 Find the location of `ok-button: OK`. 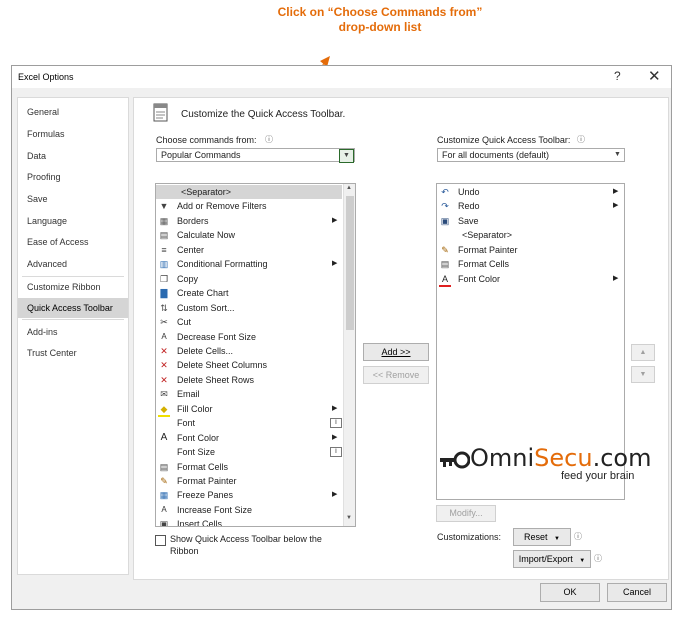

ok-button: OK is located at coordinates (570, 592).